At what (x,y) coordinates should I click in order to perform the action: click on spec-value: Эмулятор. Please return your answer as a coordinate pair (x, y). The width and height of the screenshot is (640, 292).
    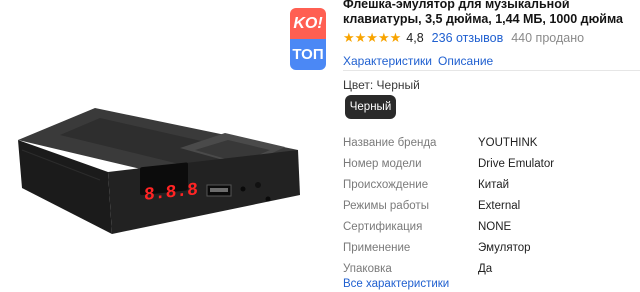
    Looking at the image, I should click on (504, 247).